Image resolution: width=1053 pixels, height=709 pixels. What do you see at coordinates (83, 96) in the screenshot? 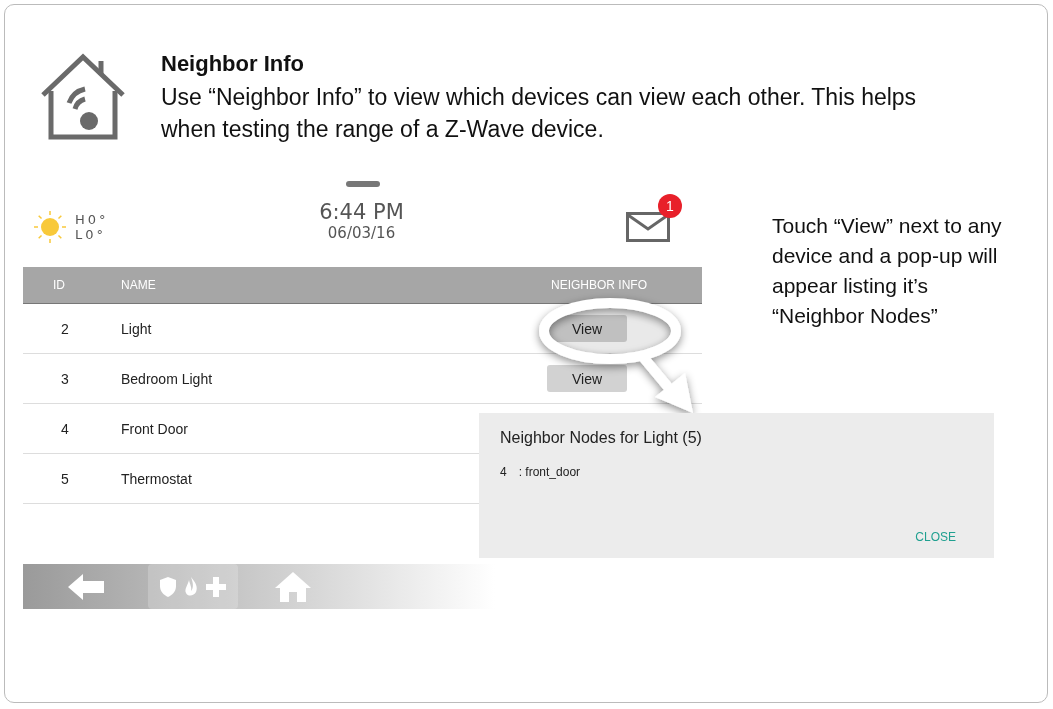
I see `house-wireless-icon` at bounding box center [83, 96].